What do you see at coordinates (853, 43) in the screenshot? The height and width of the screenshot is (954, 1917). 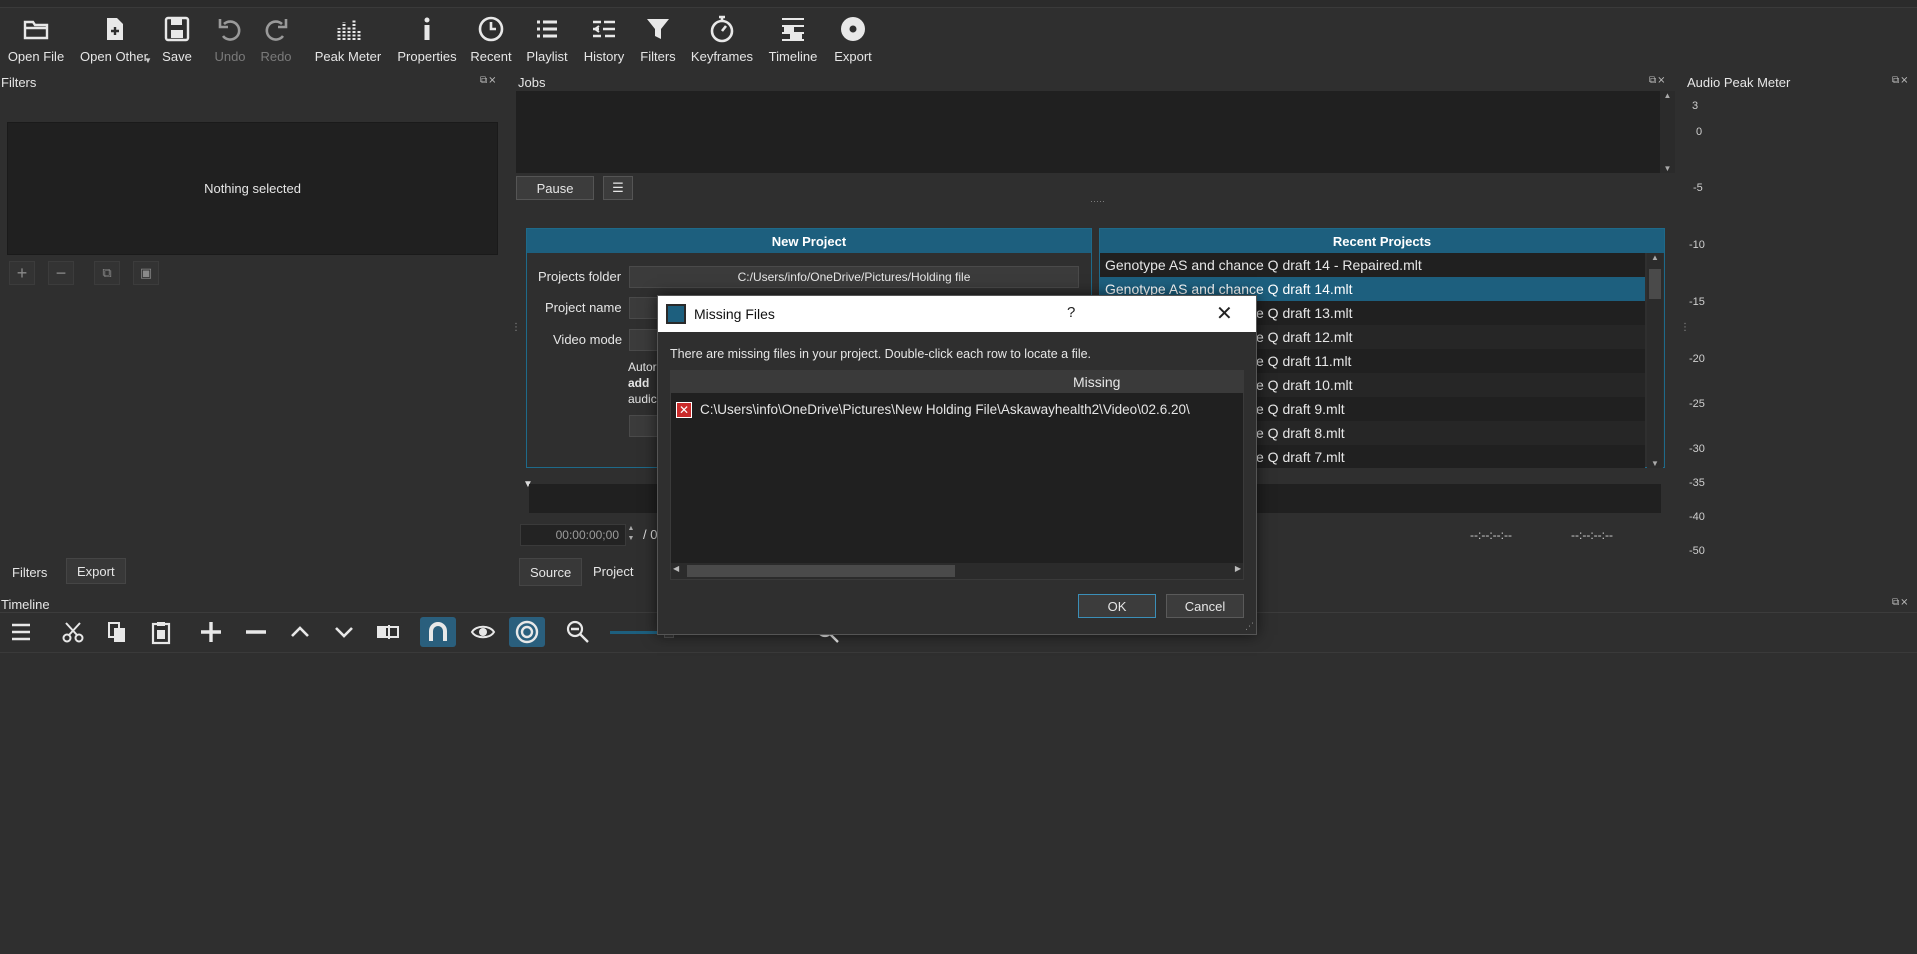 I see `export-button: Export` at bounding box center [853, 43].